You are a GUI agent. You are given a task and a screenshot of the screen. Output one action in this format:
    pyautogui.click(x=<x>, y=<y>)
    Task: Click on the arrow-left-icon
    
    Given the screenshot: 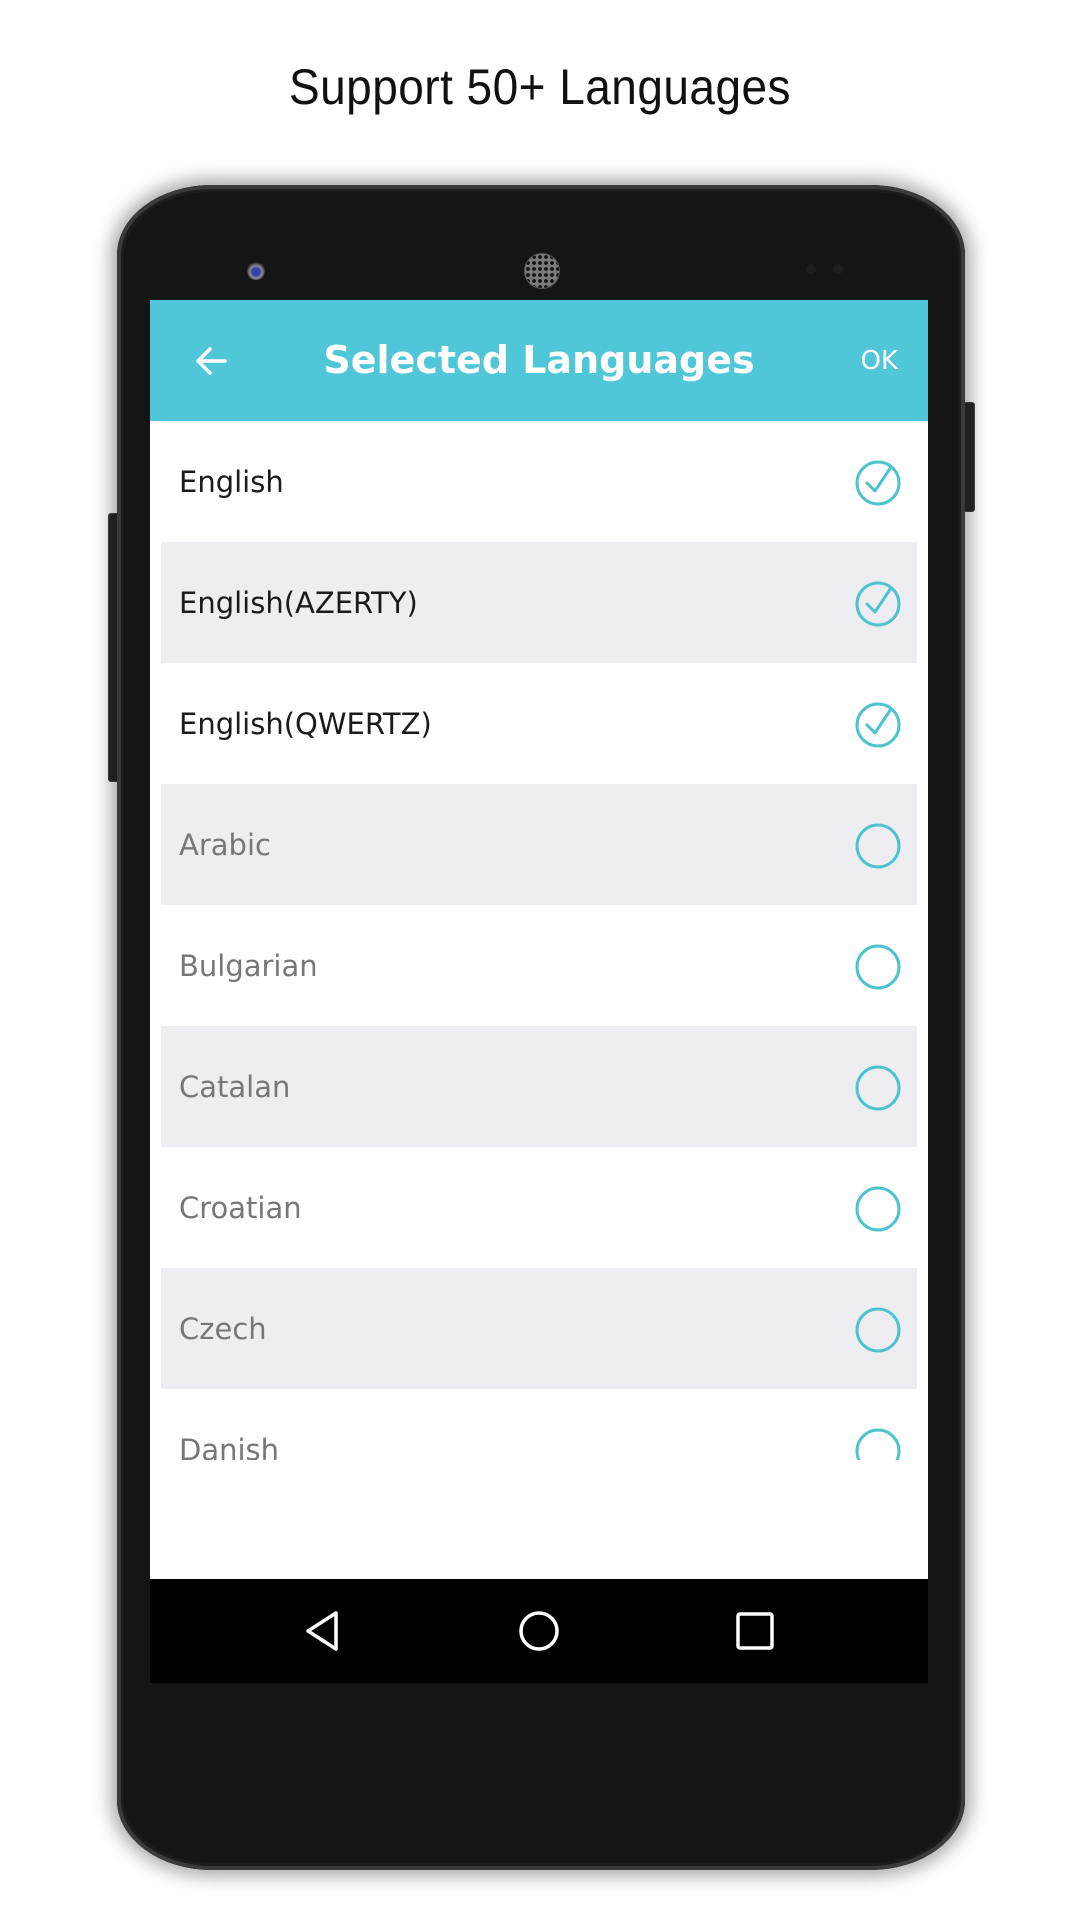 What is the action you would take?
    pyautogui.click(x=211, y=361)
    